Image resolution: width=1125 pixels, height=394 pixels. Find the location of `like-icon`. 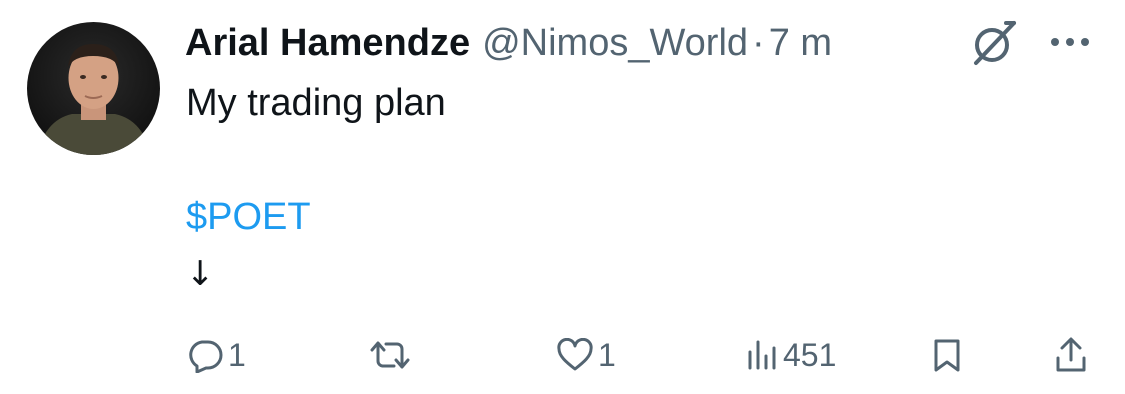

like-icon is located at coordinates (575, 354).